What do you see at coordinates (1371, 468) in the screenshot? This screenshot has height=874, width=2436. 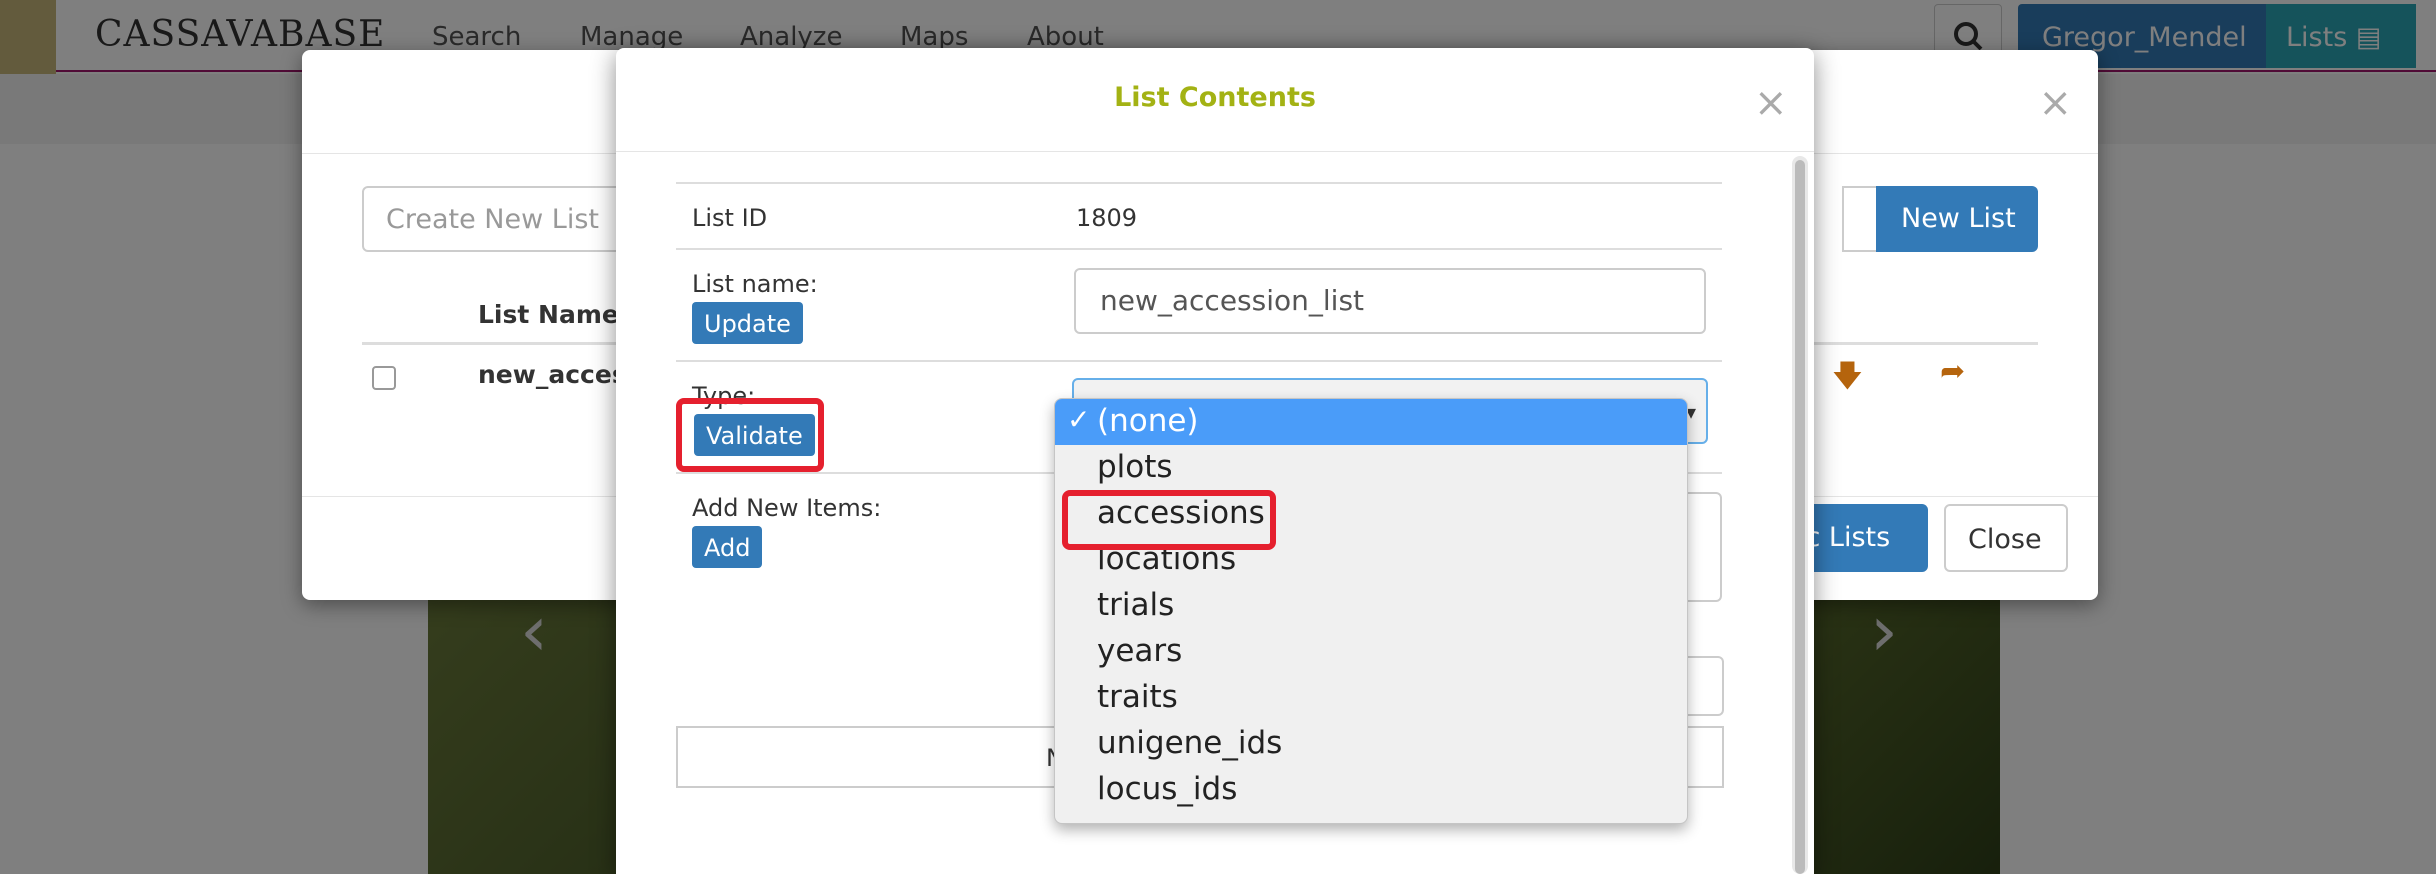 I see `dropdown-option-plots: plots` at bounding box center [1371, 468].